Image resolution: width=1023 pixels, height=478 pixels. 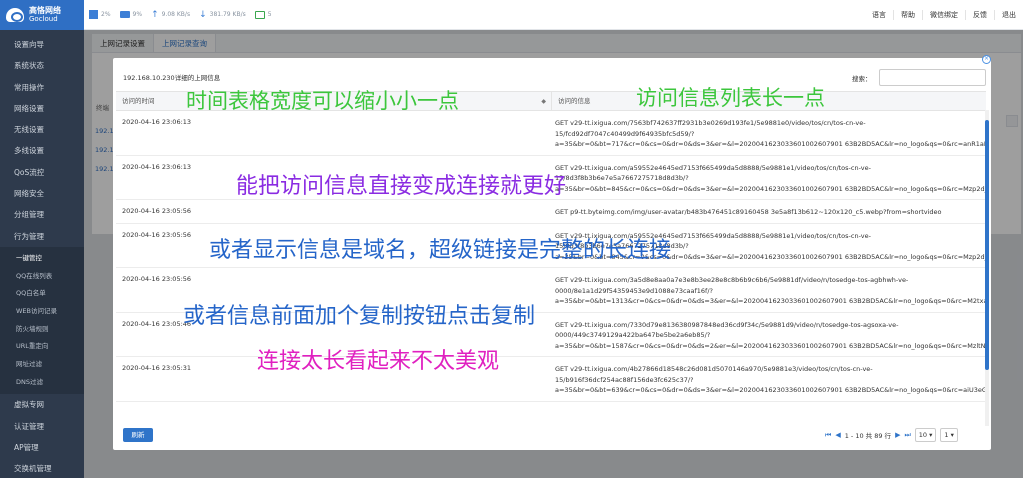 What do you see at coordinates (176, 14) in the screenshot?
I see `upload-speed: 9.08 KB/s` at bounding box center [176, 14].